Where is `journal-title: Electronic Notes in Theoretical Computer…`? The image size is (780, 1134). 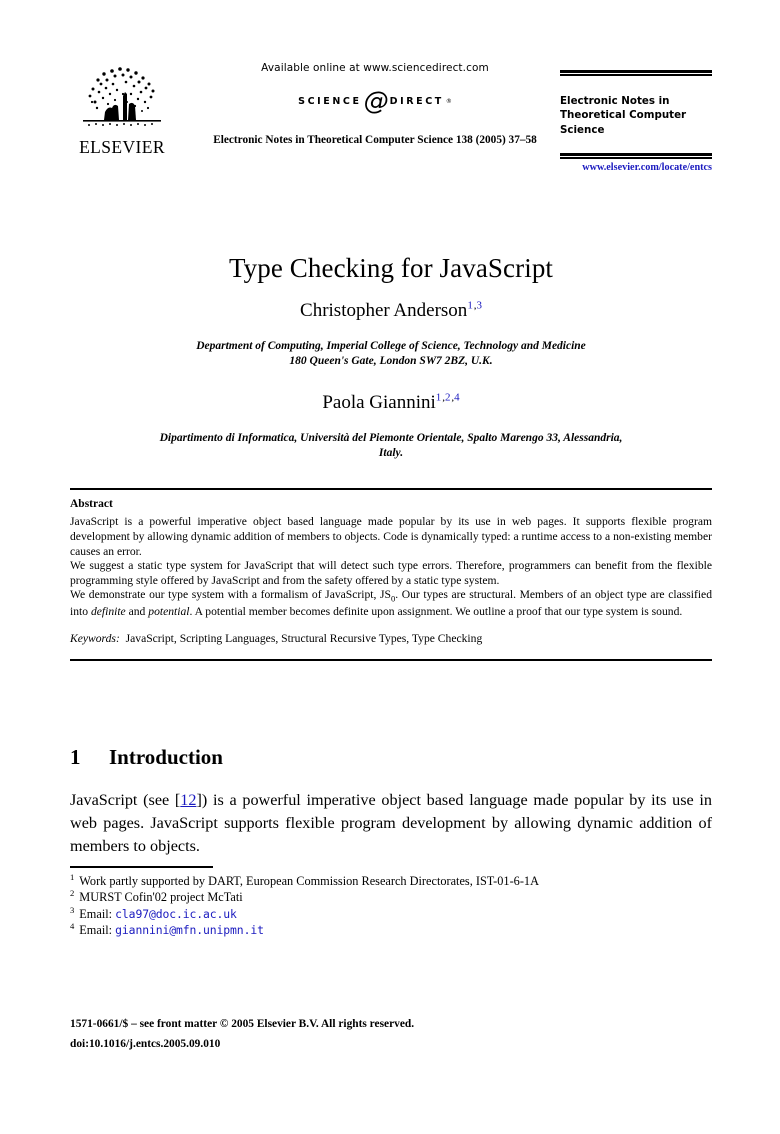 journal-title: Electronic Notes in Theoretical Computer… is located at coordinates (623, 115).